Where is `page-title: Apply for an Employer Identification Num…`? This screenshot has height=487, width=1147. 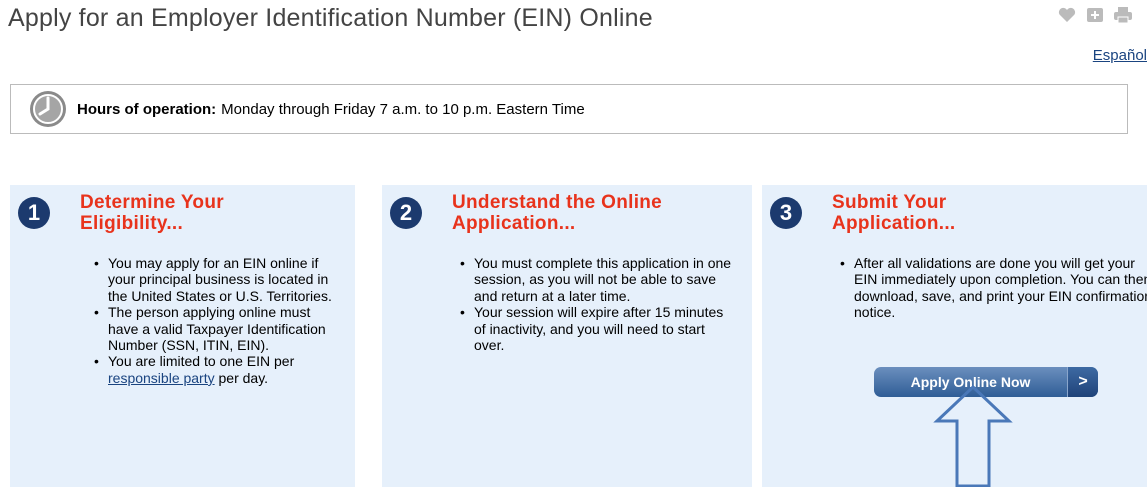 page-title: Apply for an Employer Identification Num… is located at coordinates (330, 18).